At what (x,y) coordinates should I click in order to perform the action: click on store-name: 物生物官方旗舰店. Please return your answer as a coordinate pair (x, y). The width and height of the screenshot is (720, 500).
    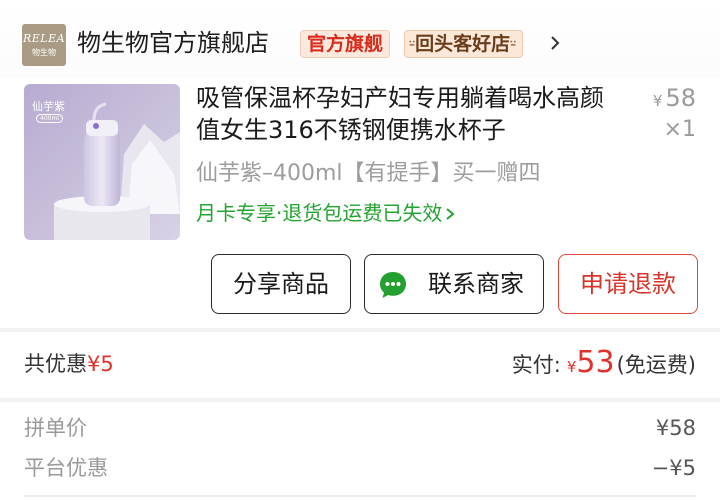
    Looking at the image, I should click on (173, 43).